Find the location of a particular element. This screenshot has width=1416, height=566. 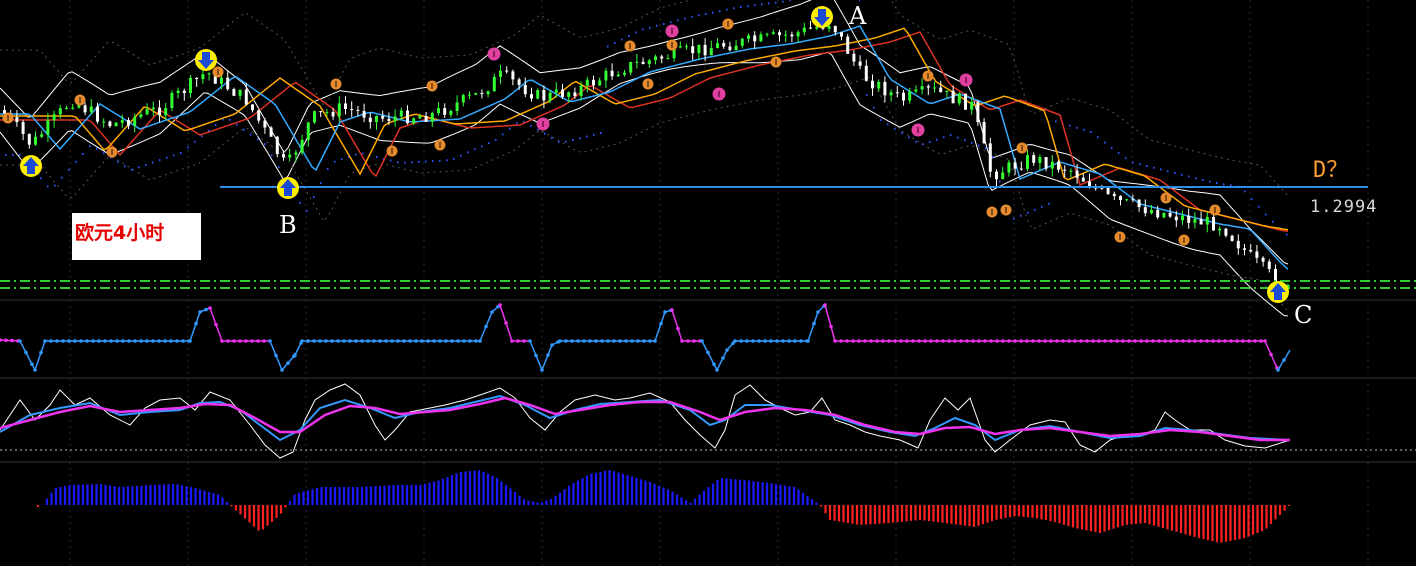

point-label-c: C is located at coordinates (1303, 315).